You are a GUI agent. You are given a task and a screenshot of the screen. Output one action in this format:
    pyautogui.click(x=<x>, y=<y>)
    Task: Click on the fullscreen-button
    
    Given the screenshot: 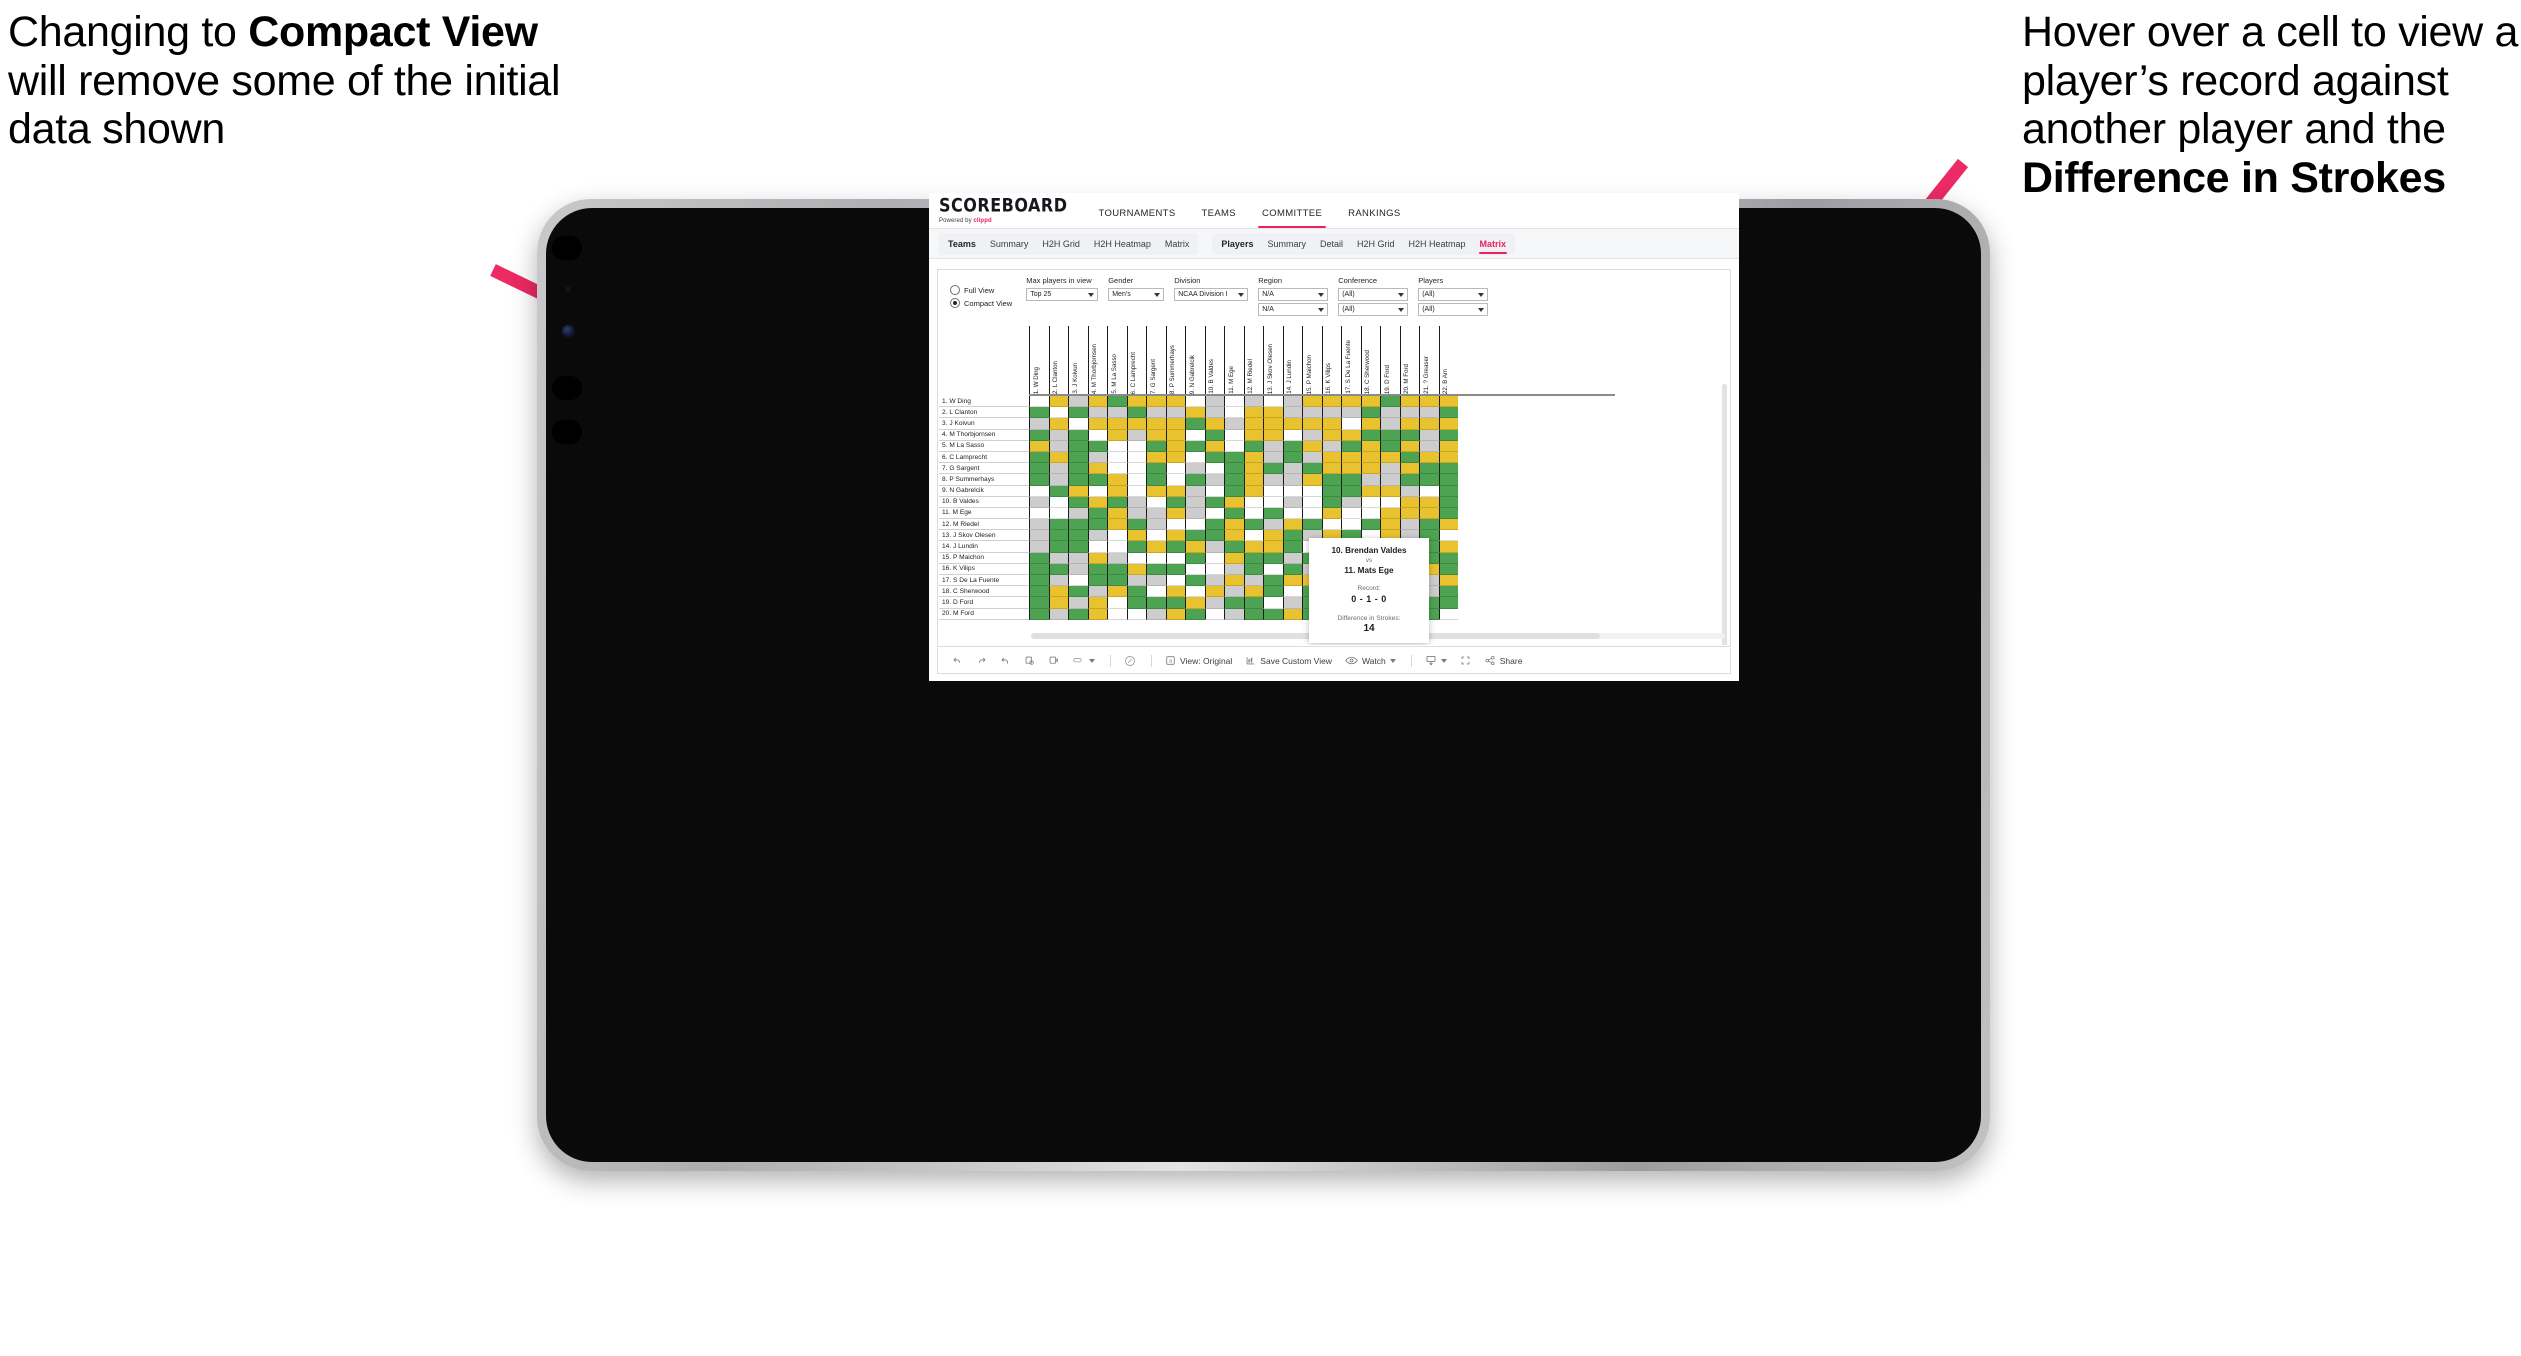 What is the action you would take?
    pyautogui.click(x=1465, y=660)
    